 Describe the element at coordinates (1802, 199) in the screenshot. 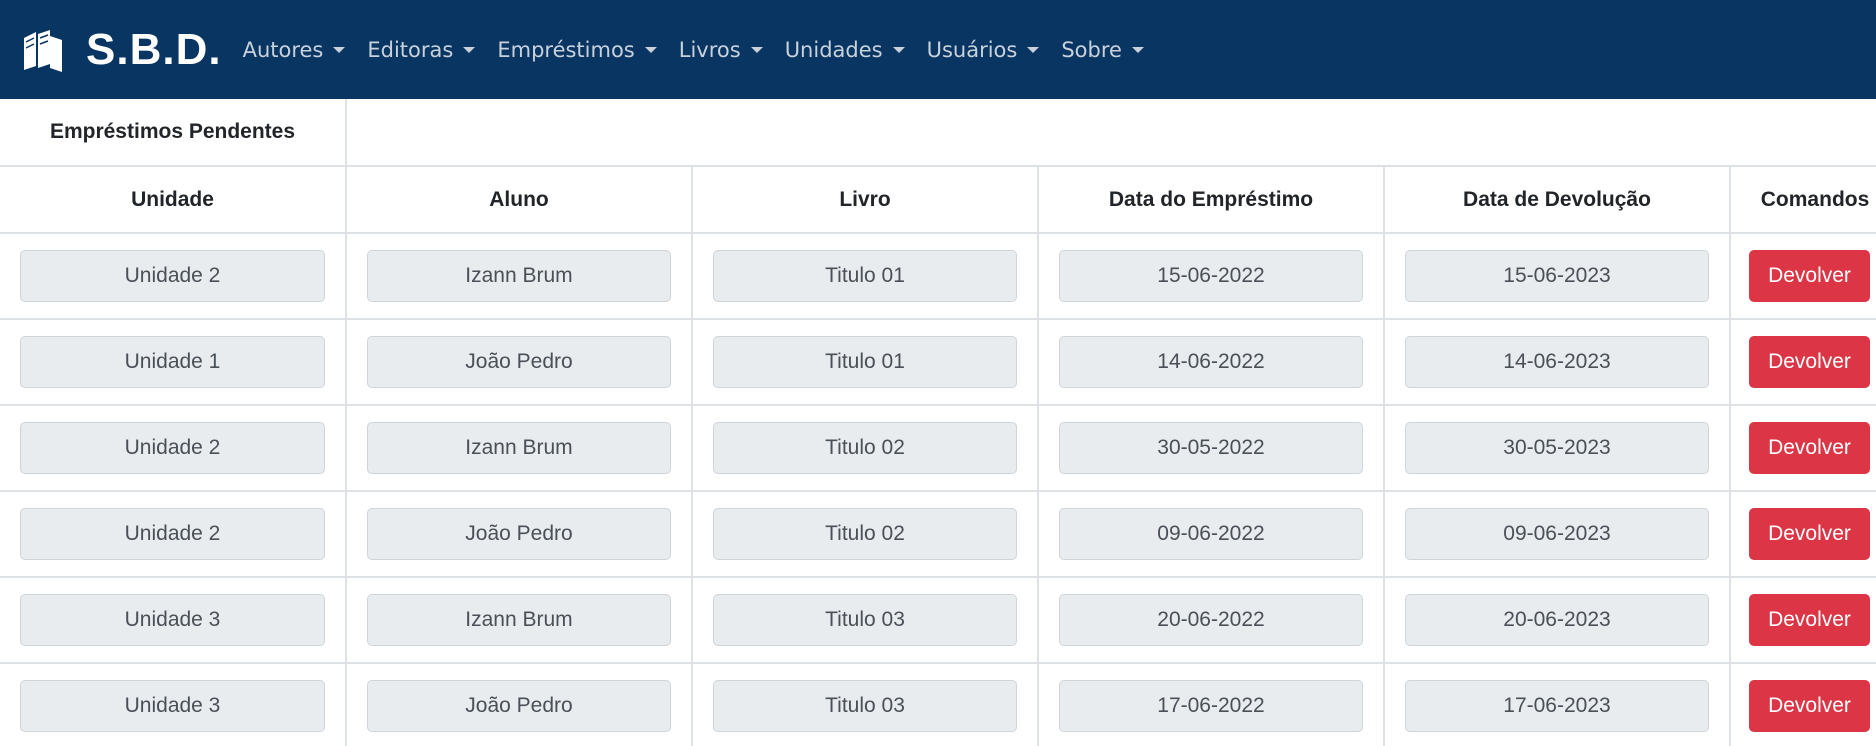

I see `column-header: Comandos` at that location.